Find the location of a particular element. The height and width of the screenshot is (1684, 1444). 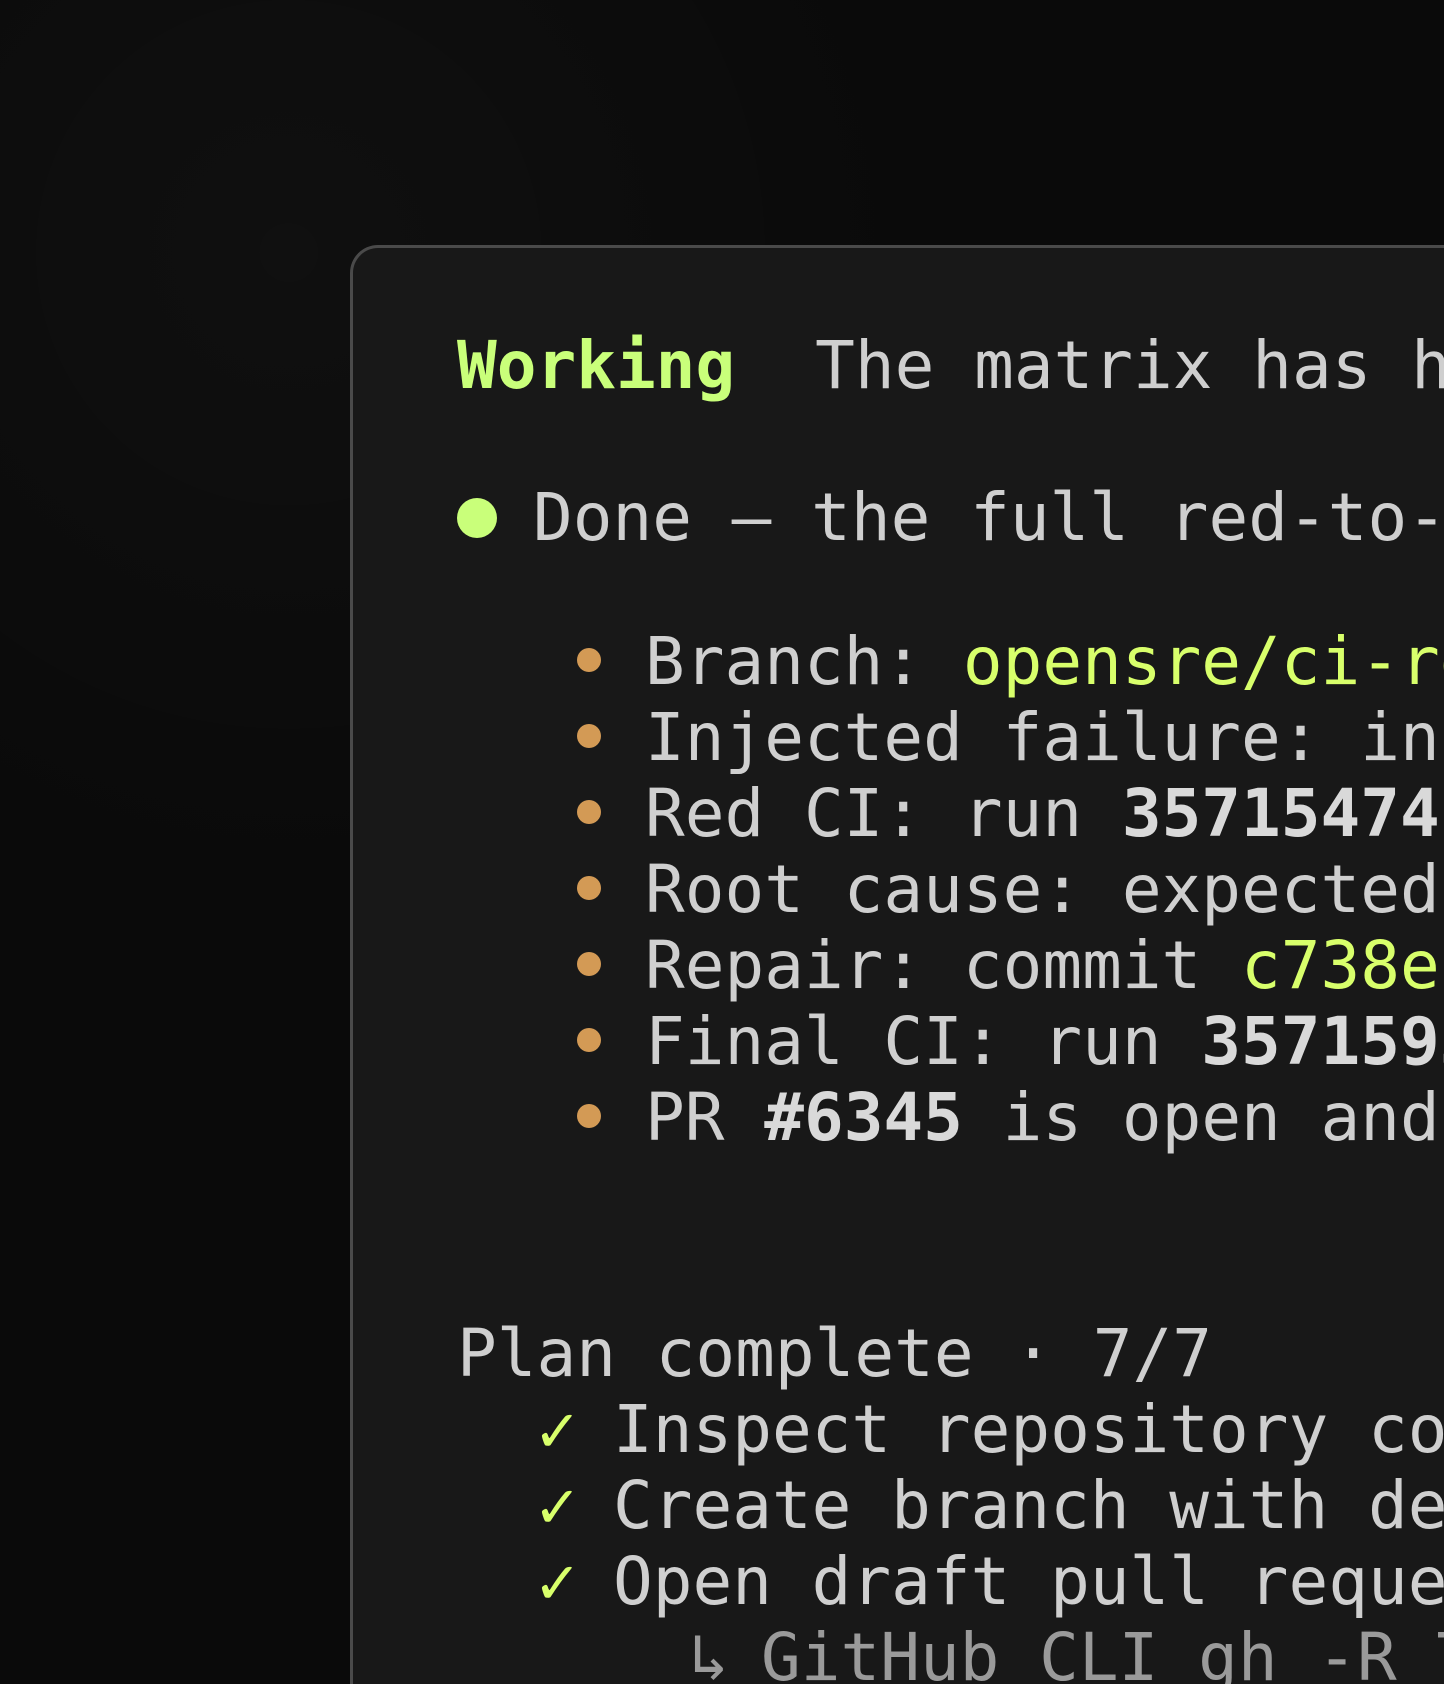

final-ci-run-id: 3571593 is located at coordinates (1322, 1041).